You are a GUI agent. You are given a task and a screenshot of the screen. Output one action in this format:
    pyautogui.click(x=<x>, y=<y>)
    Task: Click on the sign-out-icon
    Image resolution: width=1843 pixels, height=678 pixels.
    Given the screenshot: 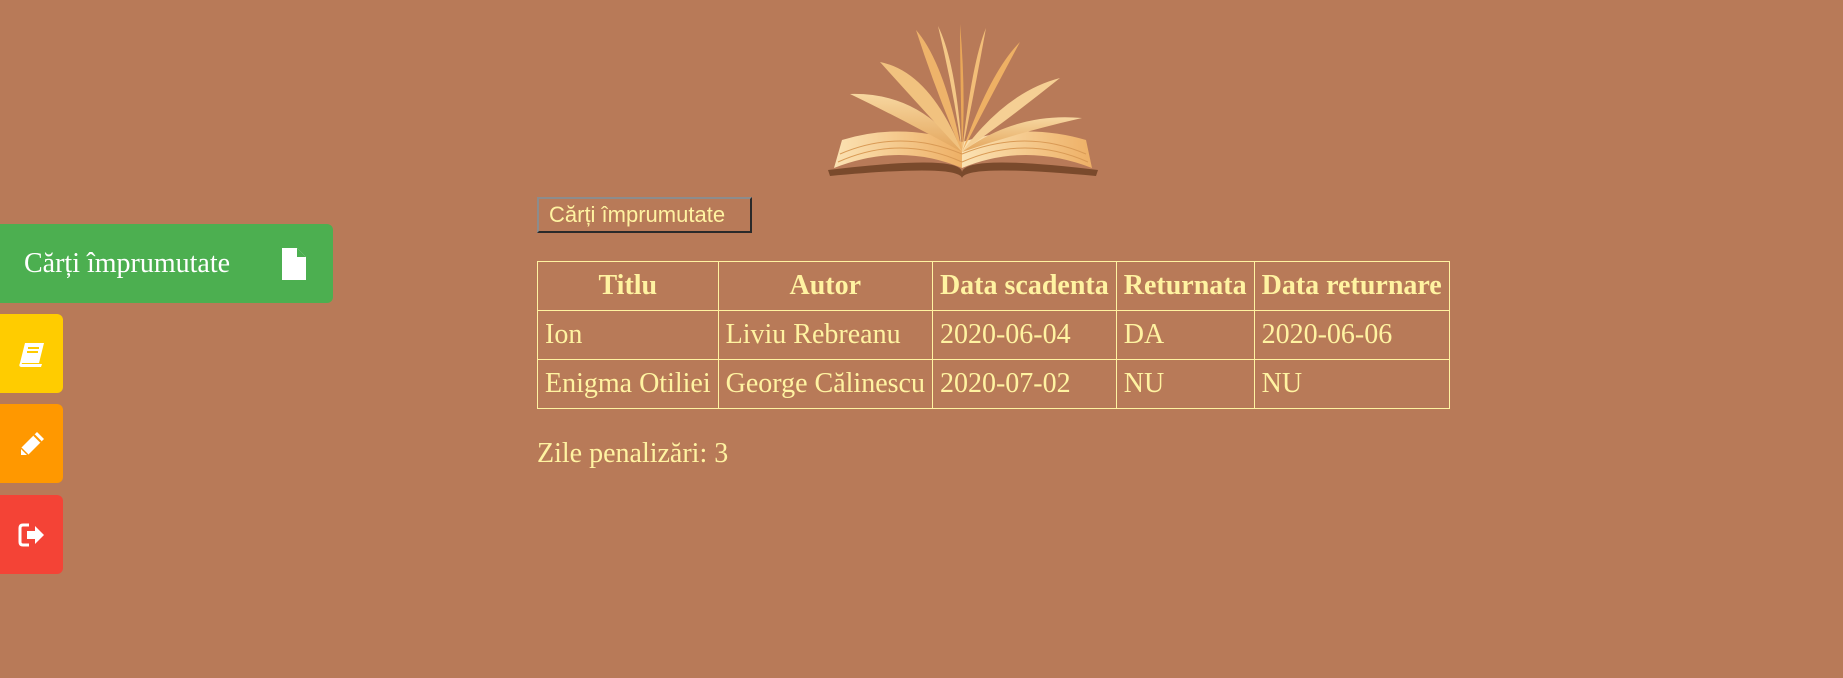 What is the action you would take?
    pyautogui.click(x=31, y=534)
    